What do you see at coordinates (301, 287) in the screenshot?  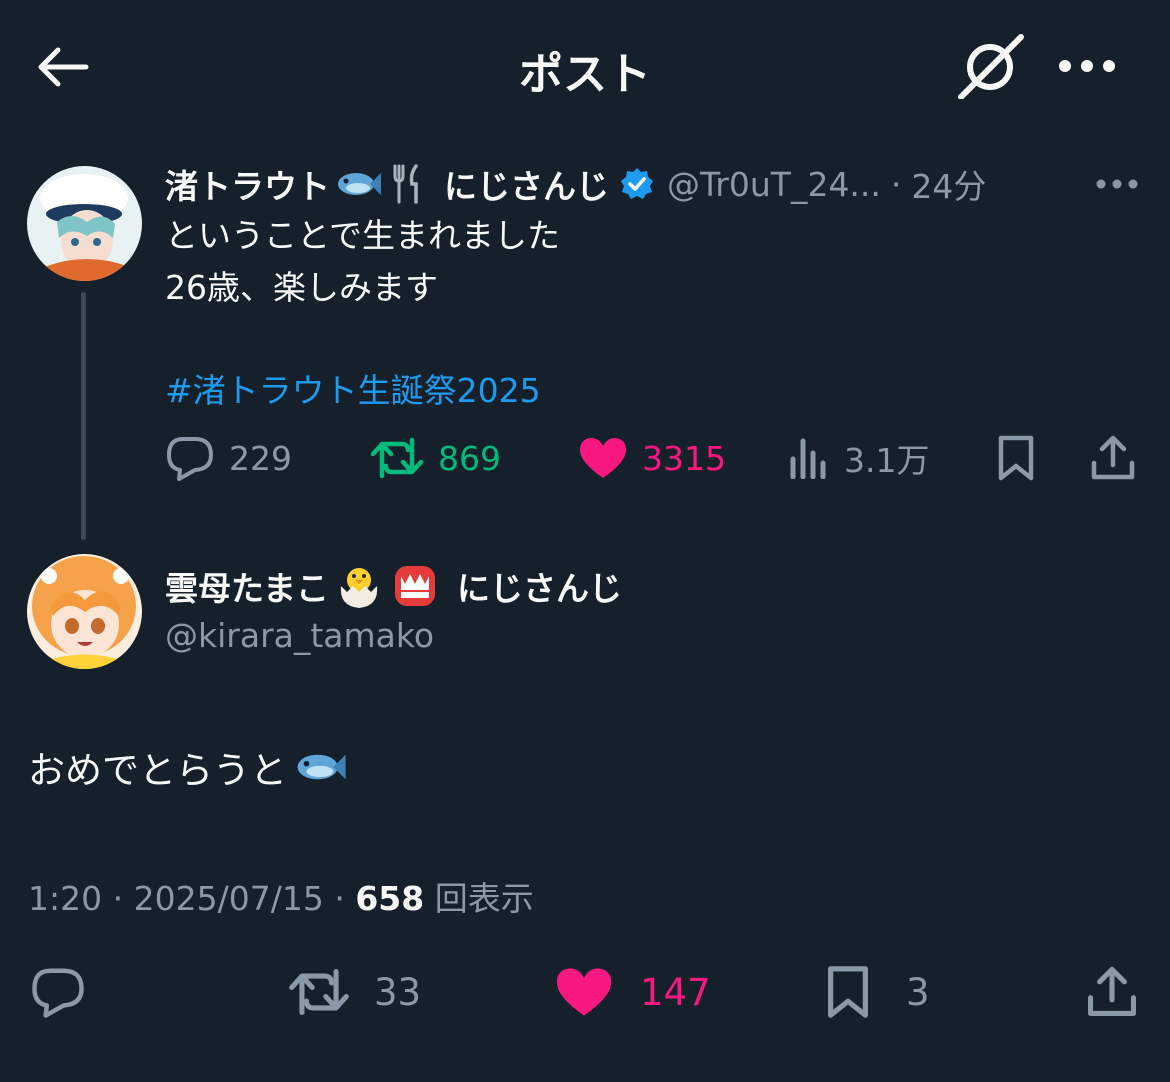 I see `post-body-line-2: 26歳、楽しみます` at bounding box center [301, 287].